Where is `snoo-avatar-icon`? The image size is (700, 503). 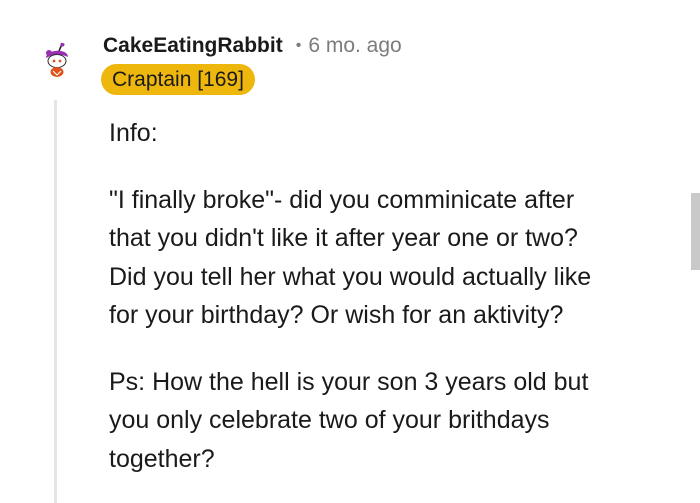
snoo-avatar-icon is located at coordinates (57, 59).